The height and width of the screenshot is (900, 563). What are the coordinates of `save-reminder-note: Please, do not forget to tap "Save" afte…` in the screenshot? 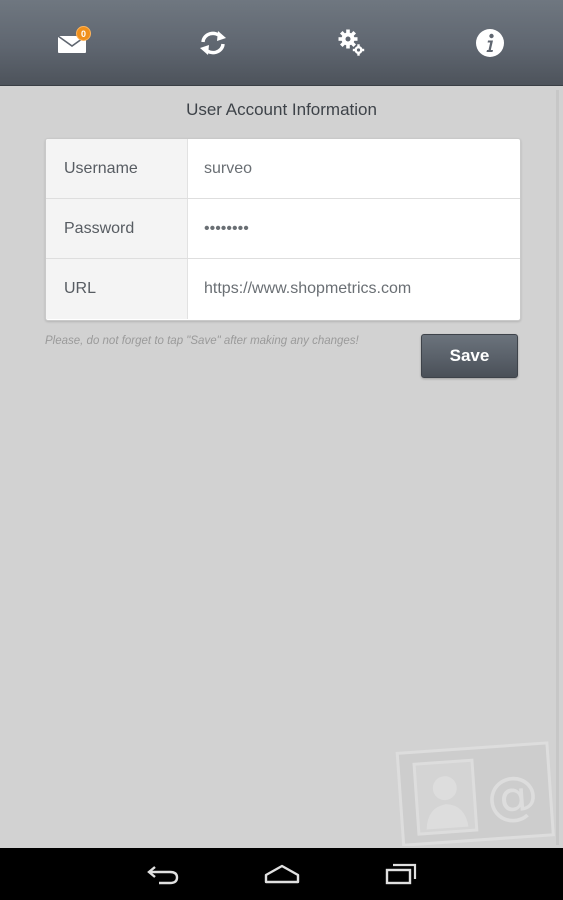 It's located at (202, 341).